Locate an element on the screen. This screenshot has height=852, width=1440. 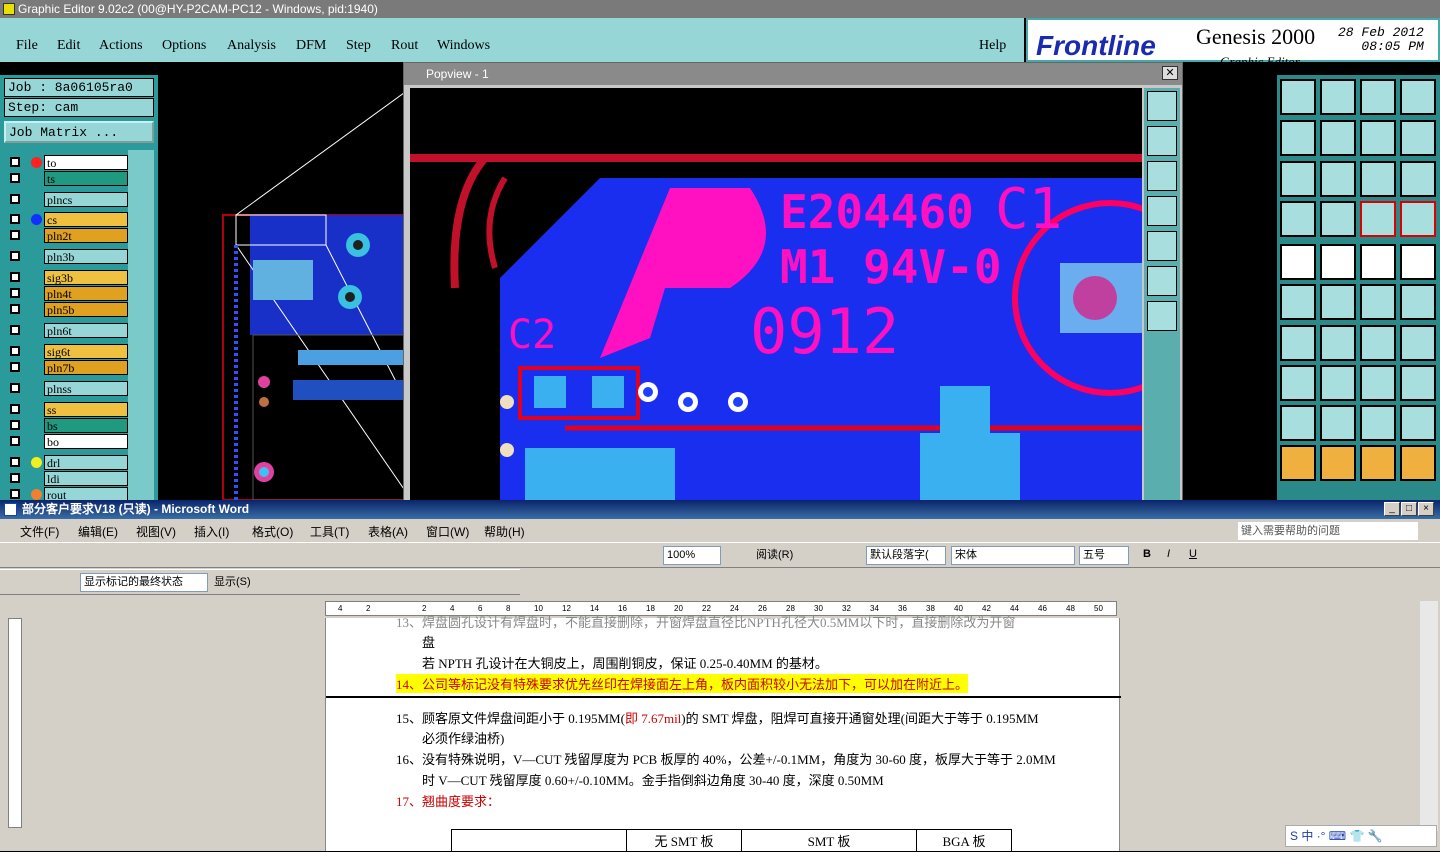
layer-row-sig3b: sig3b is located at coordinates (68, 277).